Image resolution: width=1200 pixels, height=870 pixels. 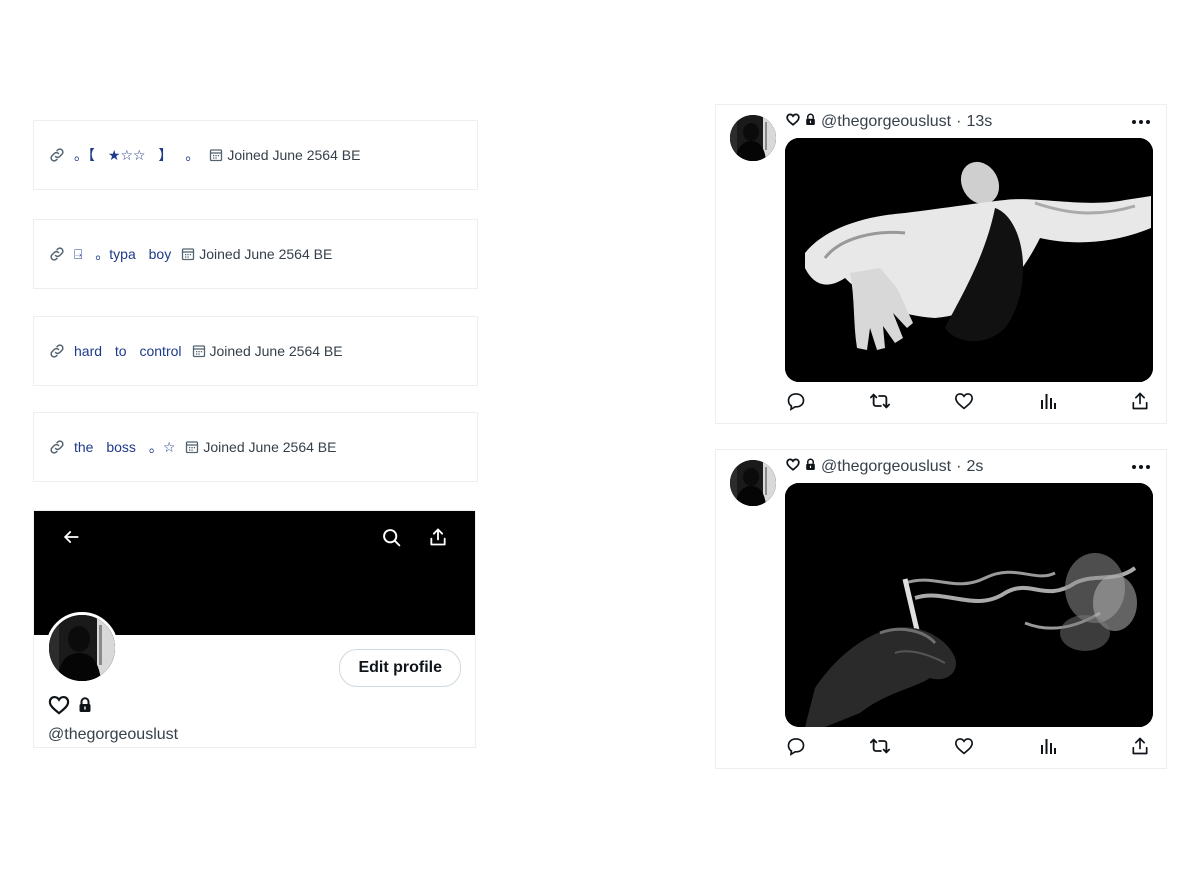 I want to click on profile-link: 。【 ★☆☆ 】 。, so click(x=136, y=155).